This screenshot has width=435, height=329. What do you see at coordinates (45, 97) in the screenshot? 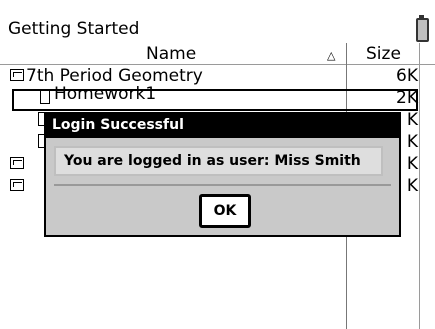
I see `document-icon` at bounding box center [45, 97].